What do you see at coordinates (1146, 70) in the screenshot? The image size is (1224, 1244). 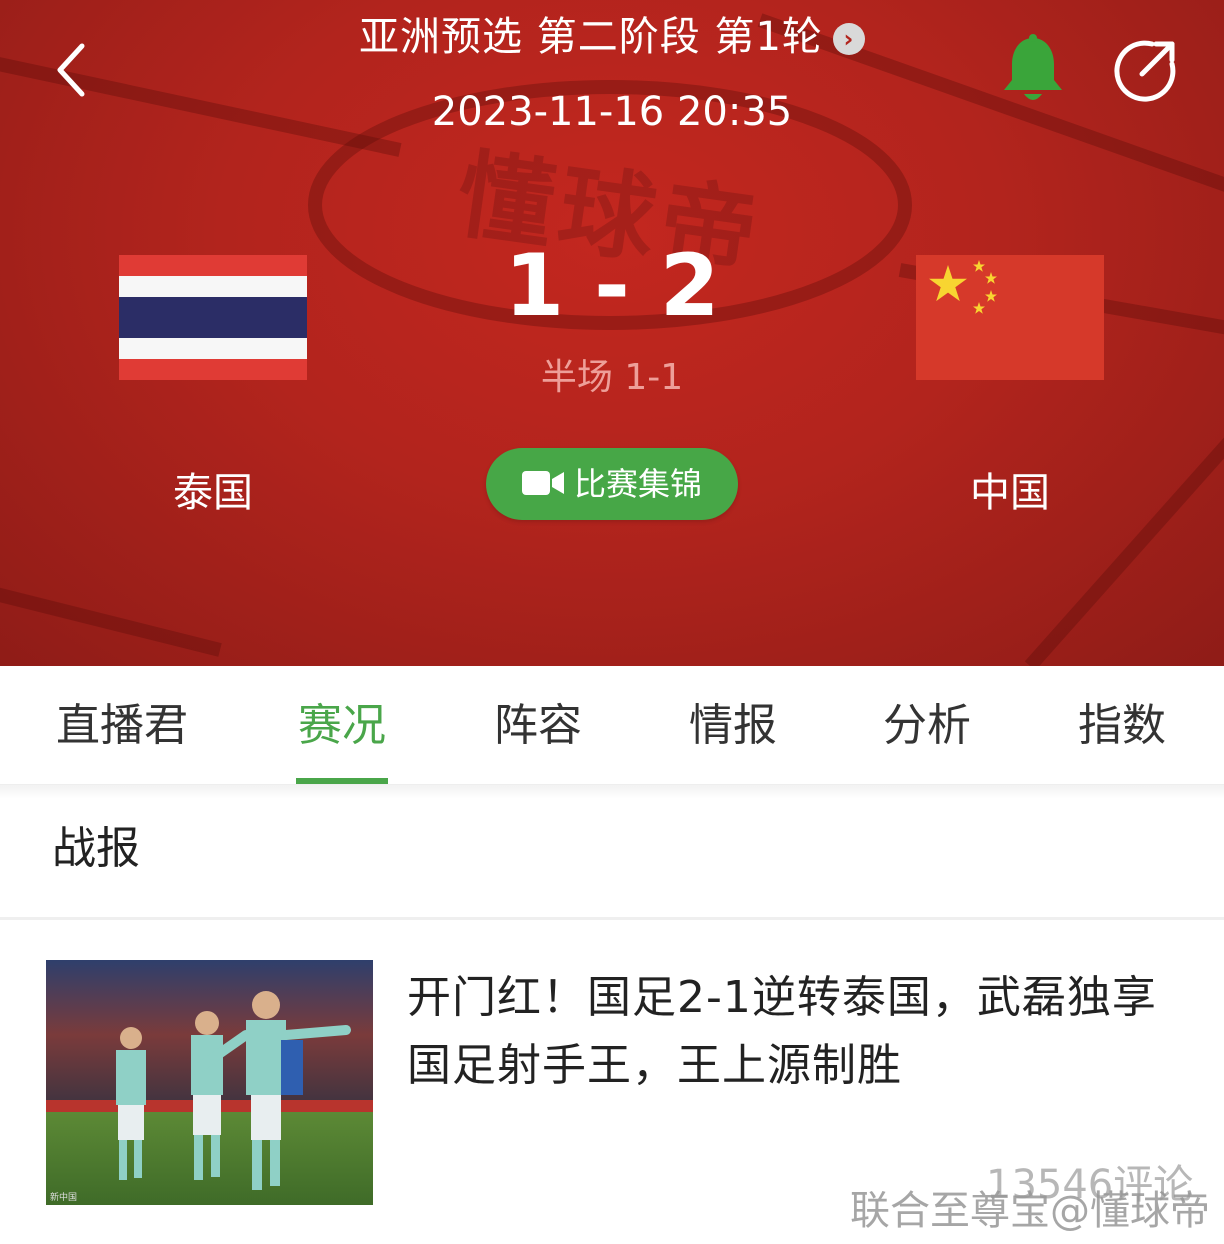 I see `share-icon` at bounding box center [1146, 70].